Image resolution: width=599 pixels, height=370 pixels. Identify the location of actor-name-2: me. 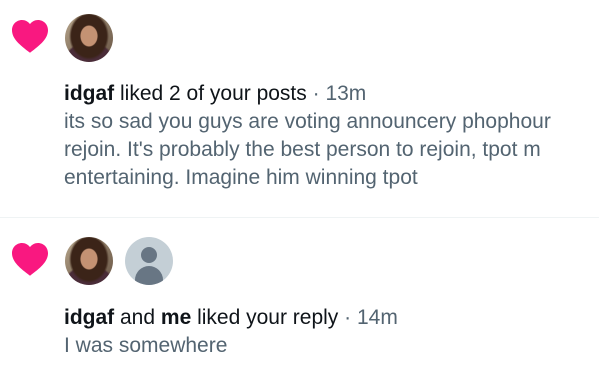
(176, 317).